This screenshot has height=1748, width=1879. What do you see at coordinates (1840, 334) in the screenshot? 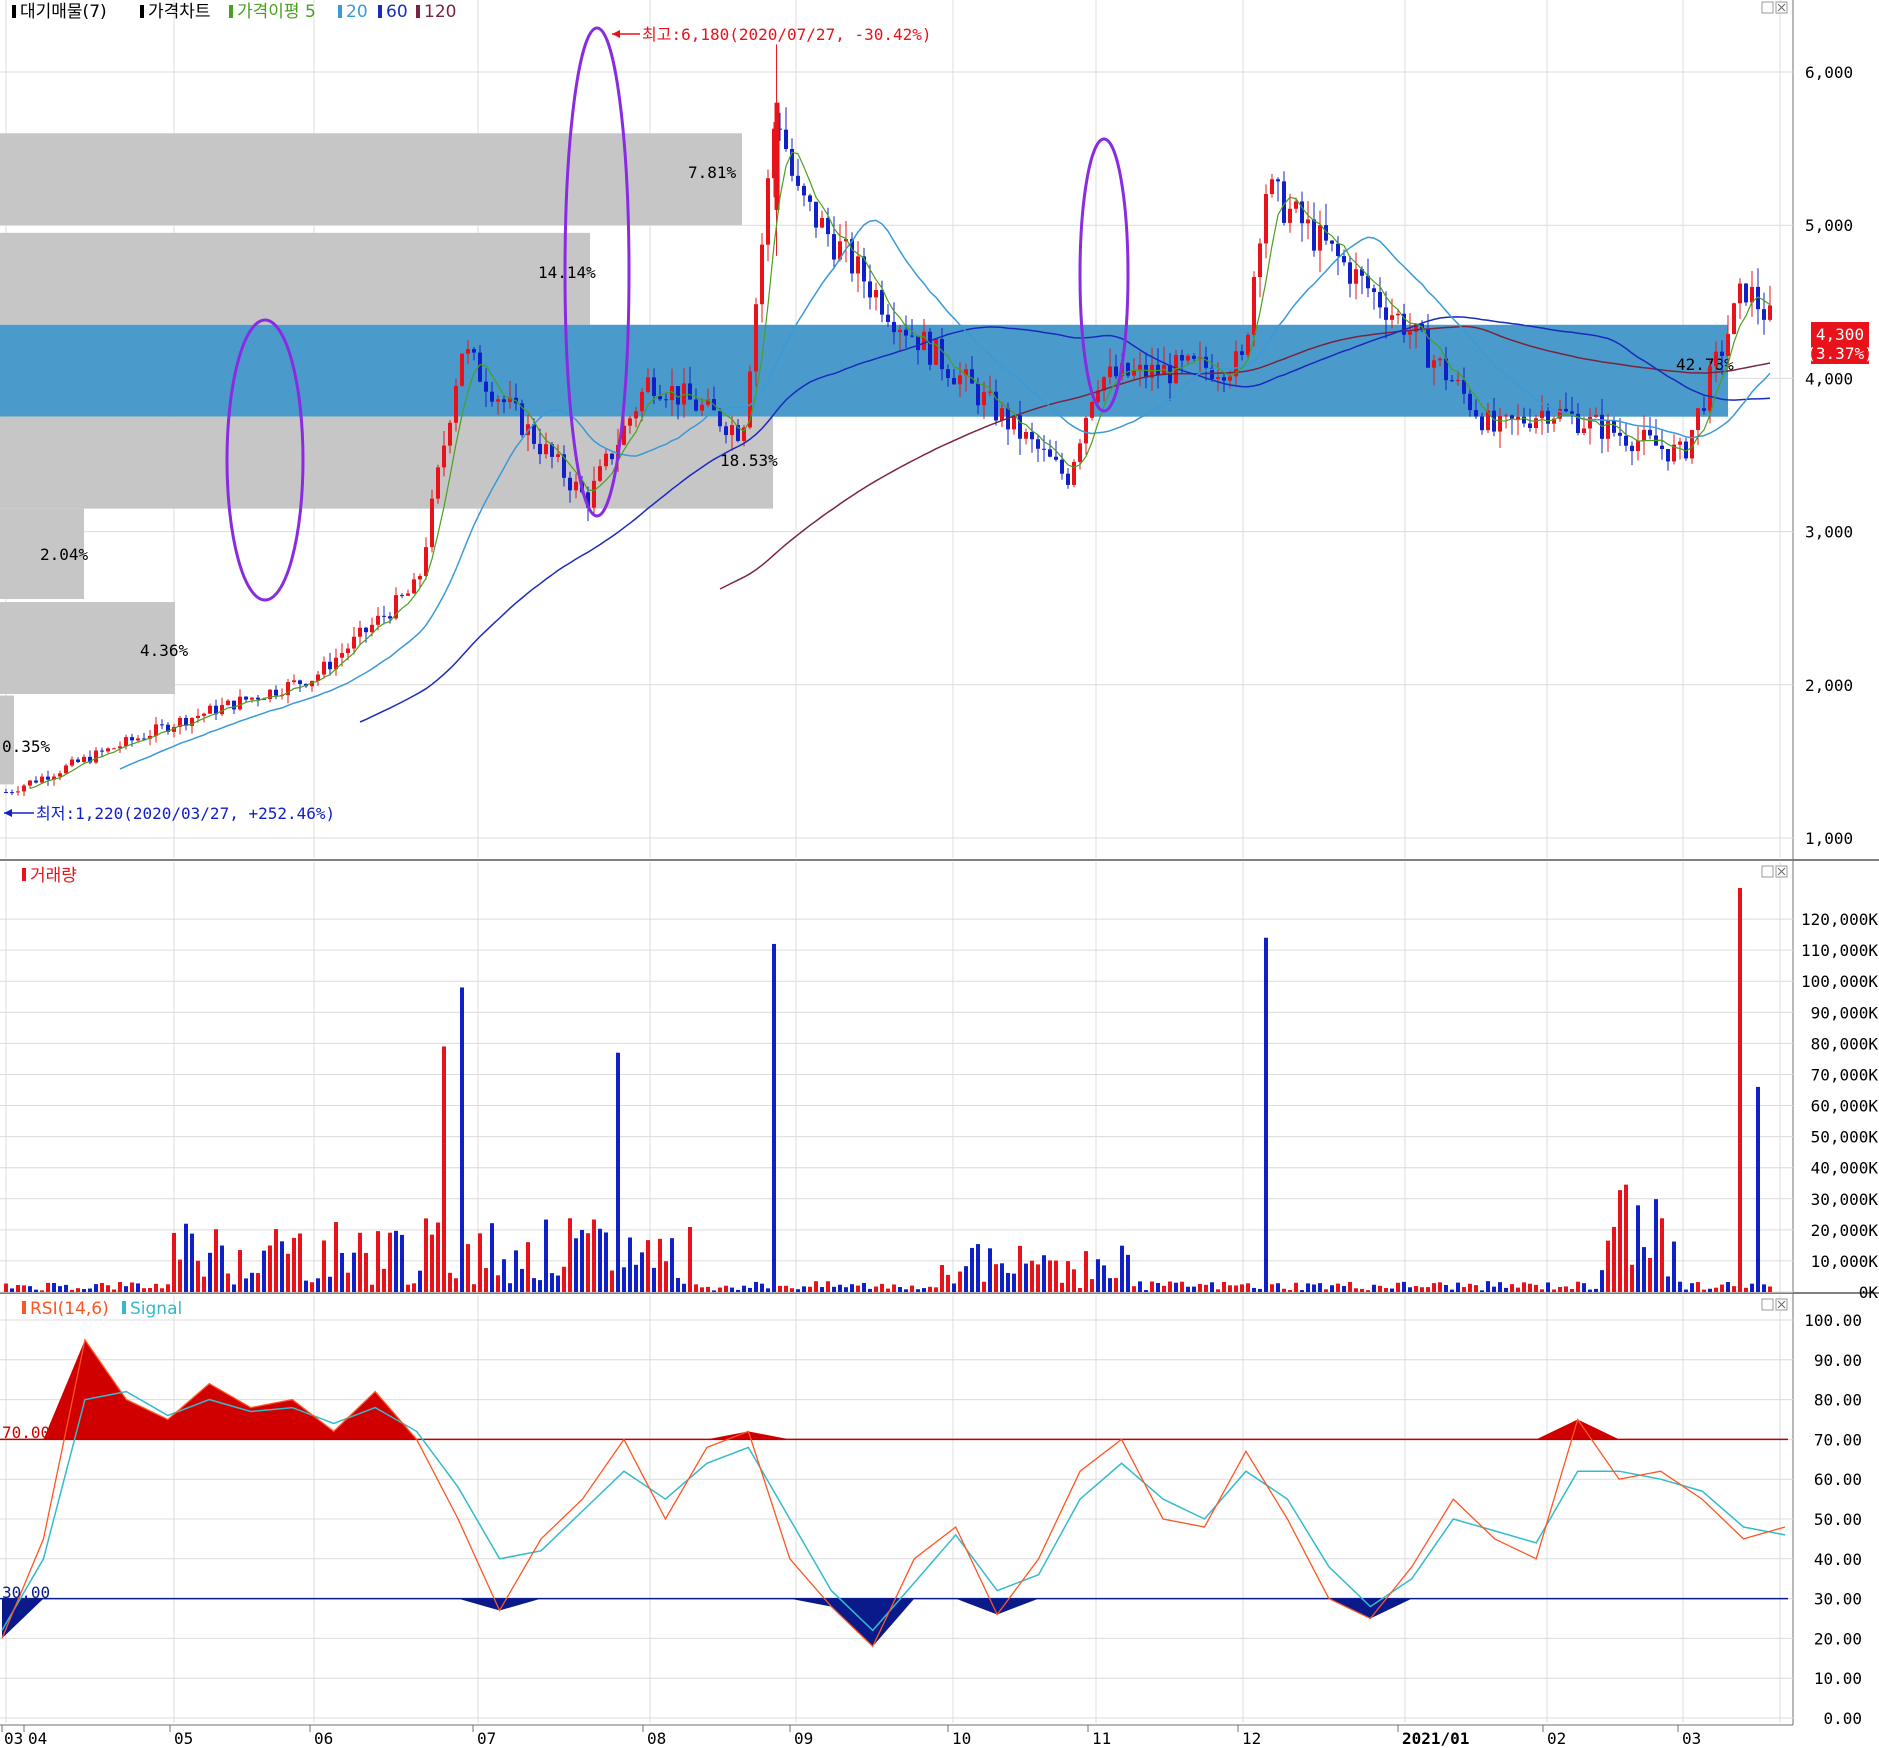
I see `current-price: 4,300` at bounding box center [1840, 334].